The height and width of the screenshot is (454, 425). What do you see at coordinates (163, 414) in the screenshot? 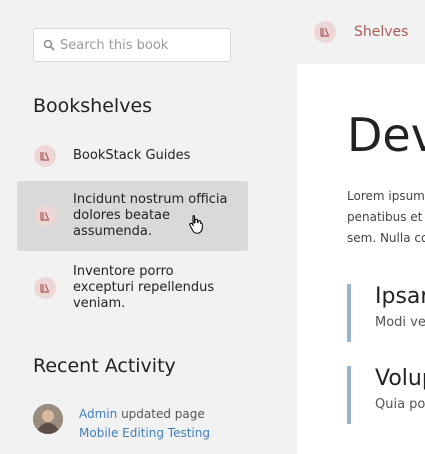
I see `activity-action: updated page` at bounding box center [163, 414].